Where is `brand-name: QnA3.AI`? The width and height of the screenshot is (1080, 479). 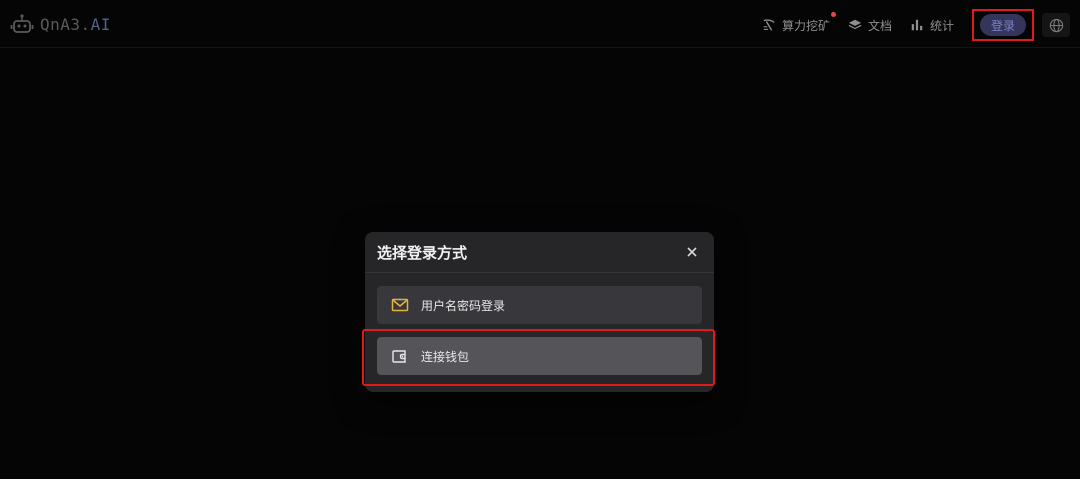
brand-name: QnA3.AI is located at coordinates (75, 24).